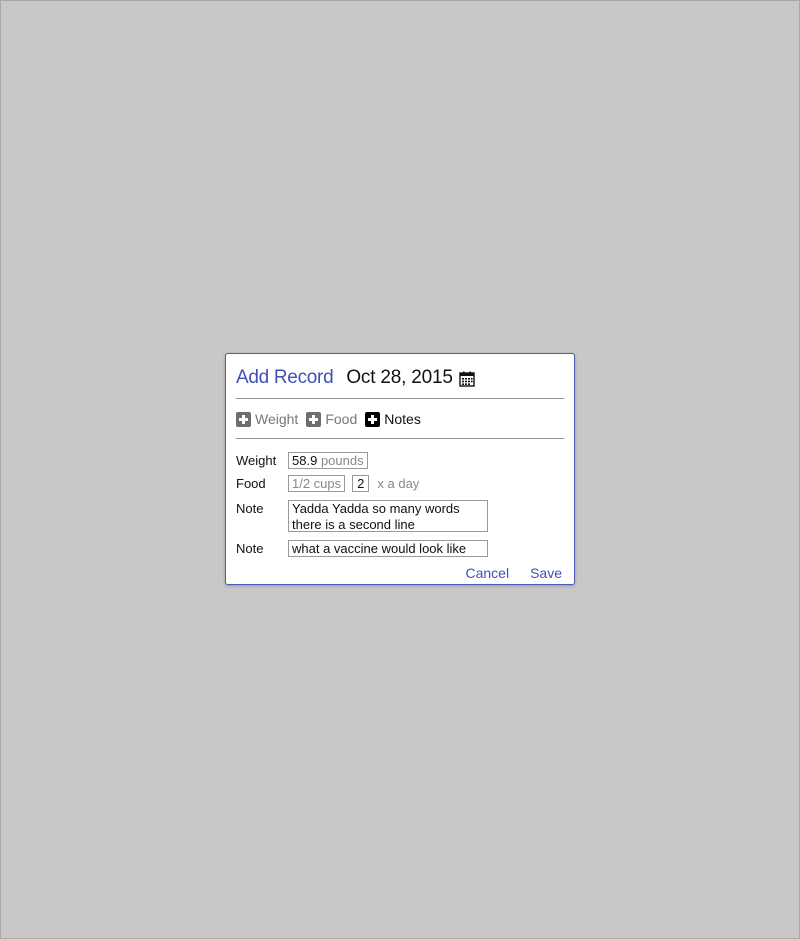 This screenshot has height=939, width=800. What do you see at coordinates (467, 379) in the screenshot?
I see `calendar-icon` at bounding box center [467, 379].